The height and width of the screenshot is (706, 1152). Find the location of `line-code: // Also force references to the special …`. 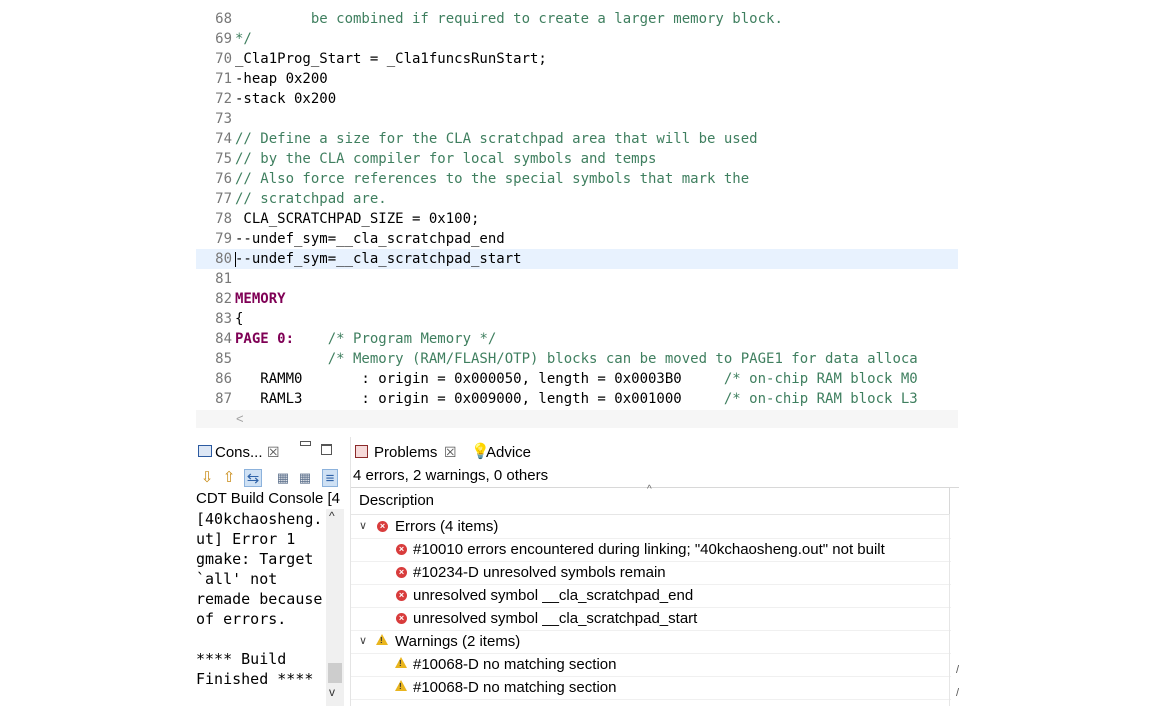

line-code: // Also force references to the special … is located at coordinates (492, 179).